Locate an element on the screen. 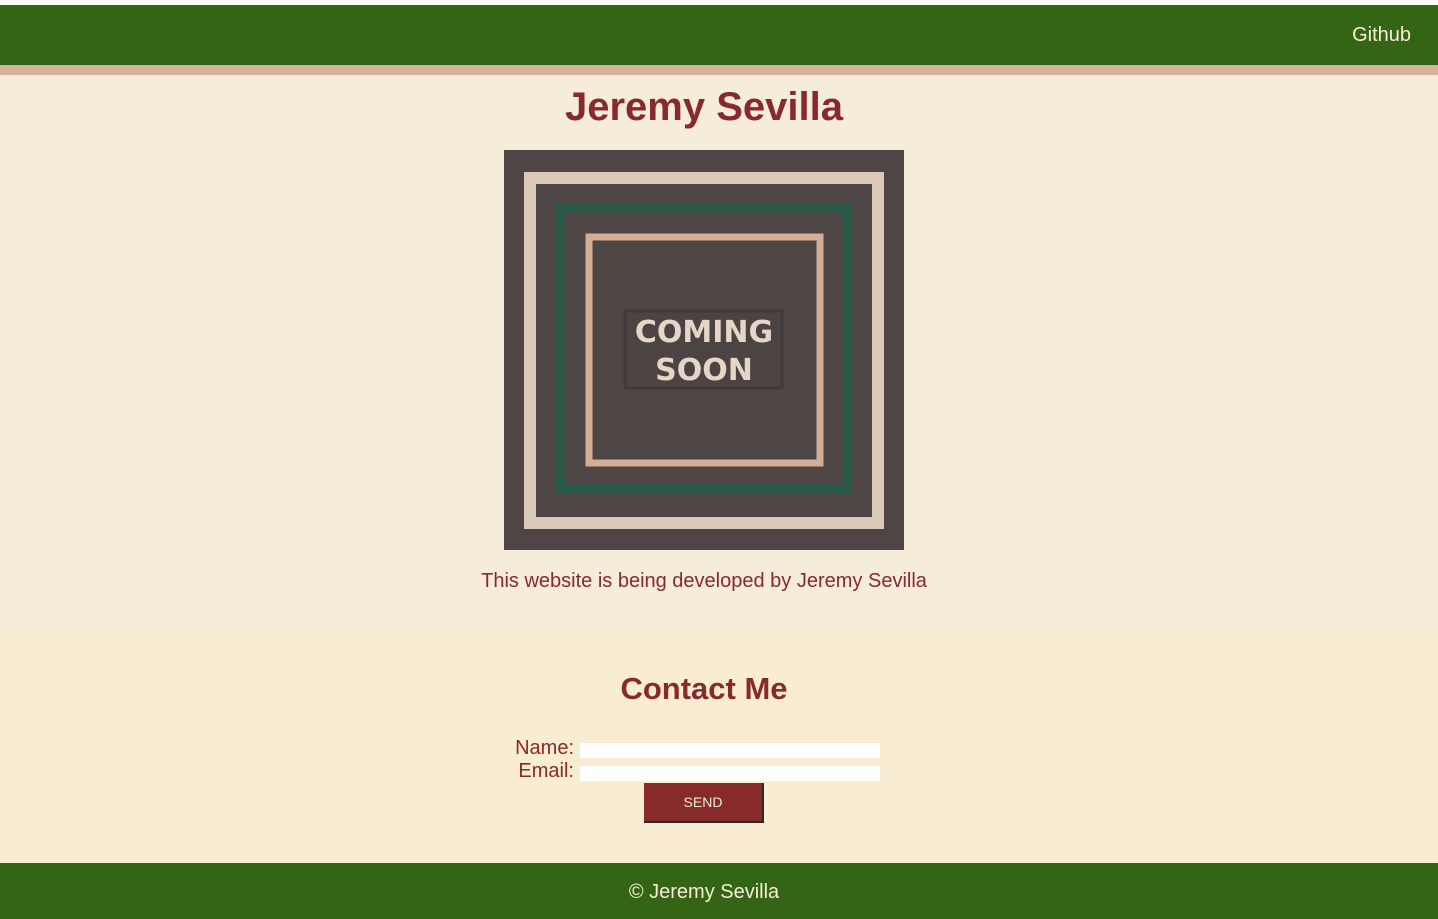 The image size is (1438, 919). send-button: SEND is located at coordinates (704, 803).